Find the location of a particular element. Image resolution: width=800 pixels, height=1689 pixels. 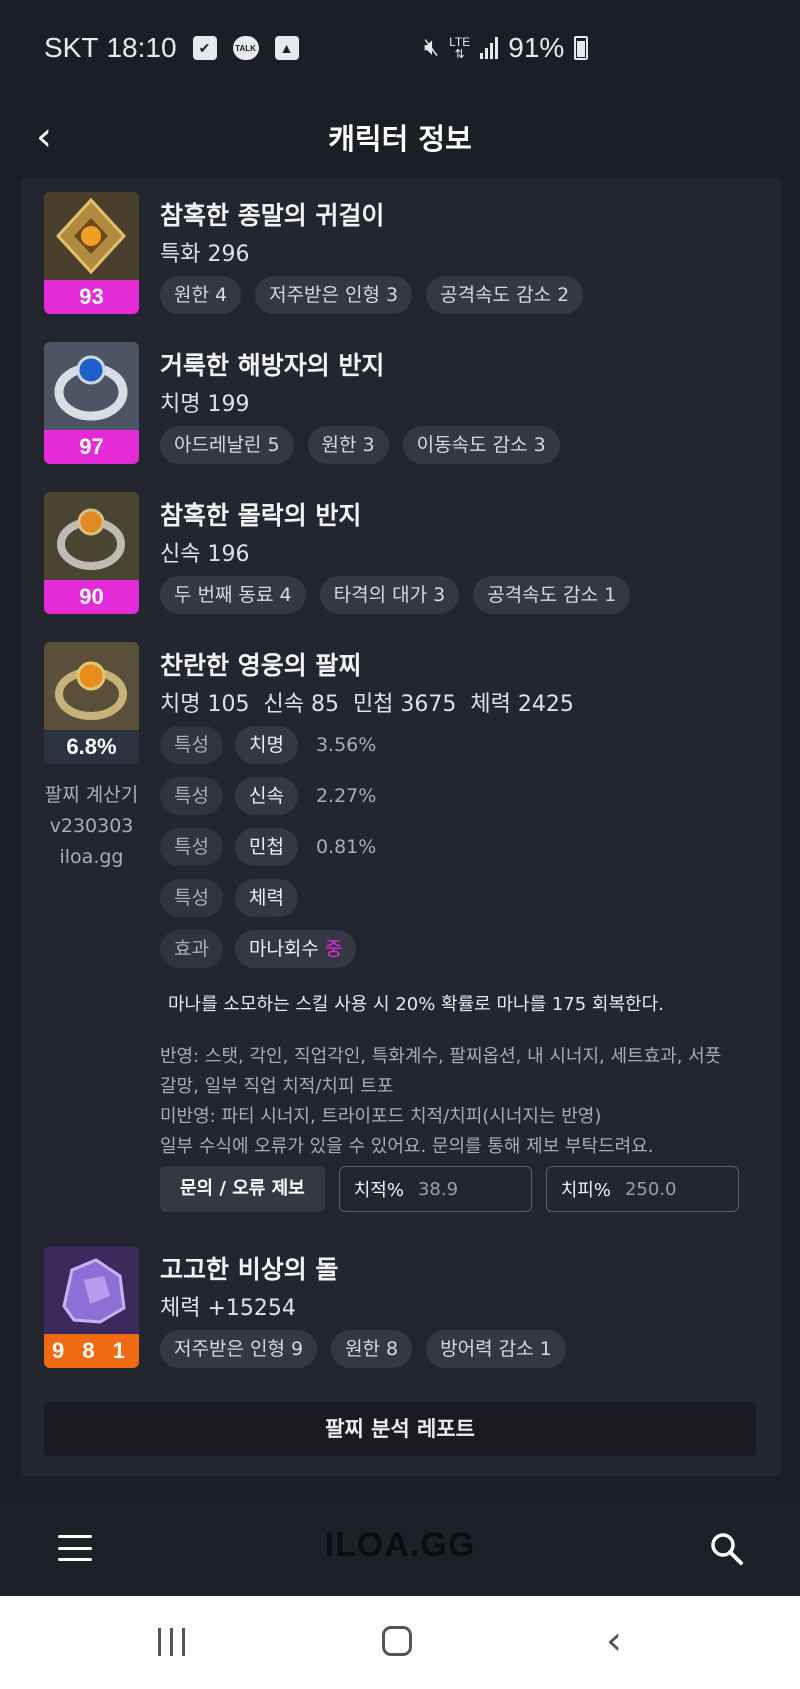

item-thumbnail: 90 is located at coordinates (91, 553).